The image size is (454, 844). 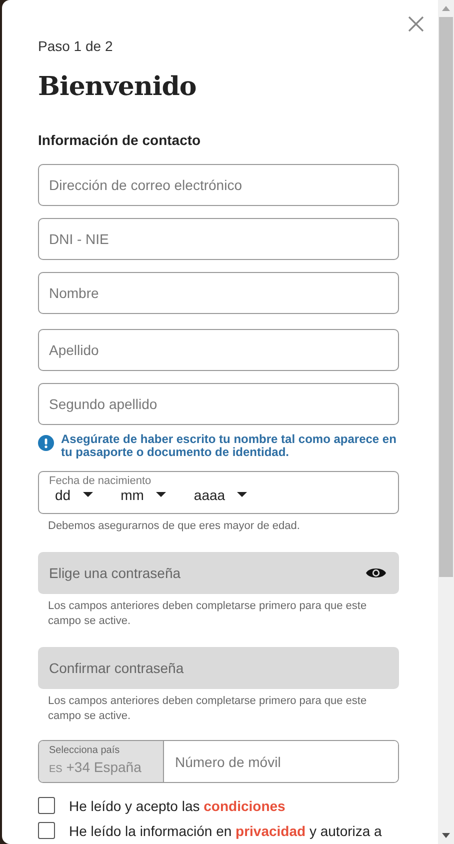 I want to click on link: privacidad, so click(x=271, y=830).